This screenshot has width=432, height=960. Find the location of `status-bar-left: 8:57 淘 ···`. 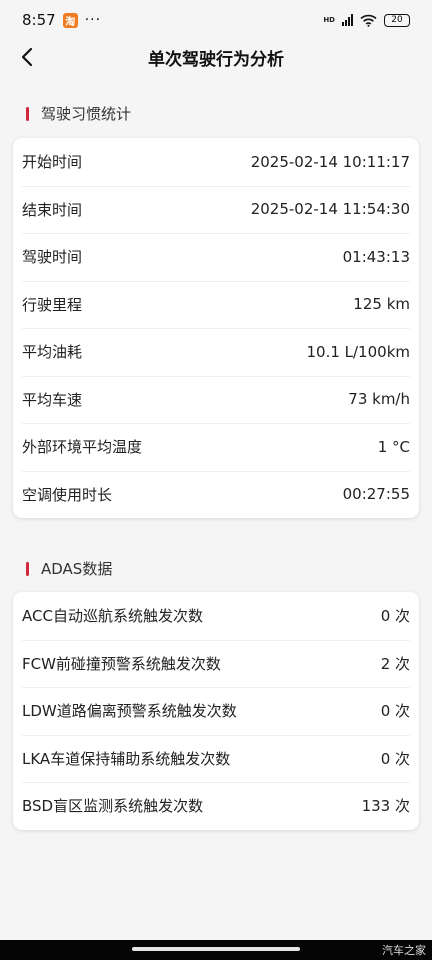

status-bar-left: 8:57 淘 ··· is located at coordinates (61, 20).